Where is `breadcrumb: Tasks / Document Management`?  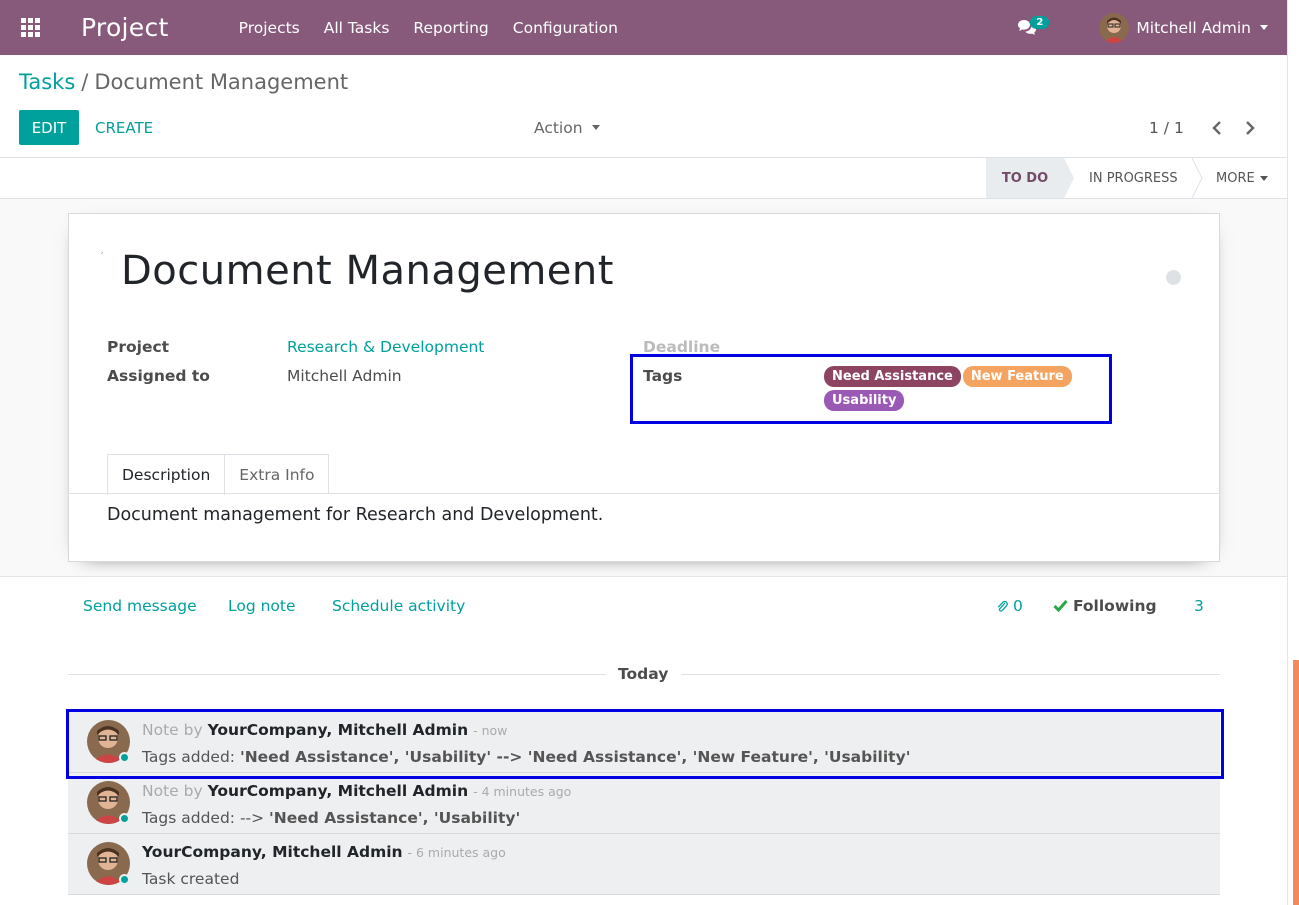 breadcrumb: Tasks / Document Management is located at coordinates (183, 82).